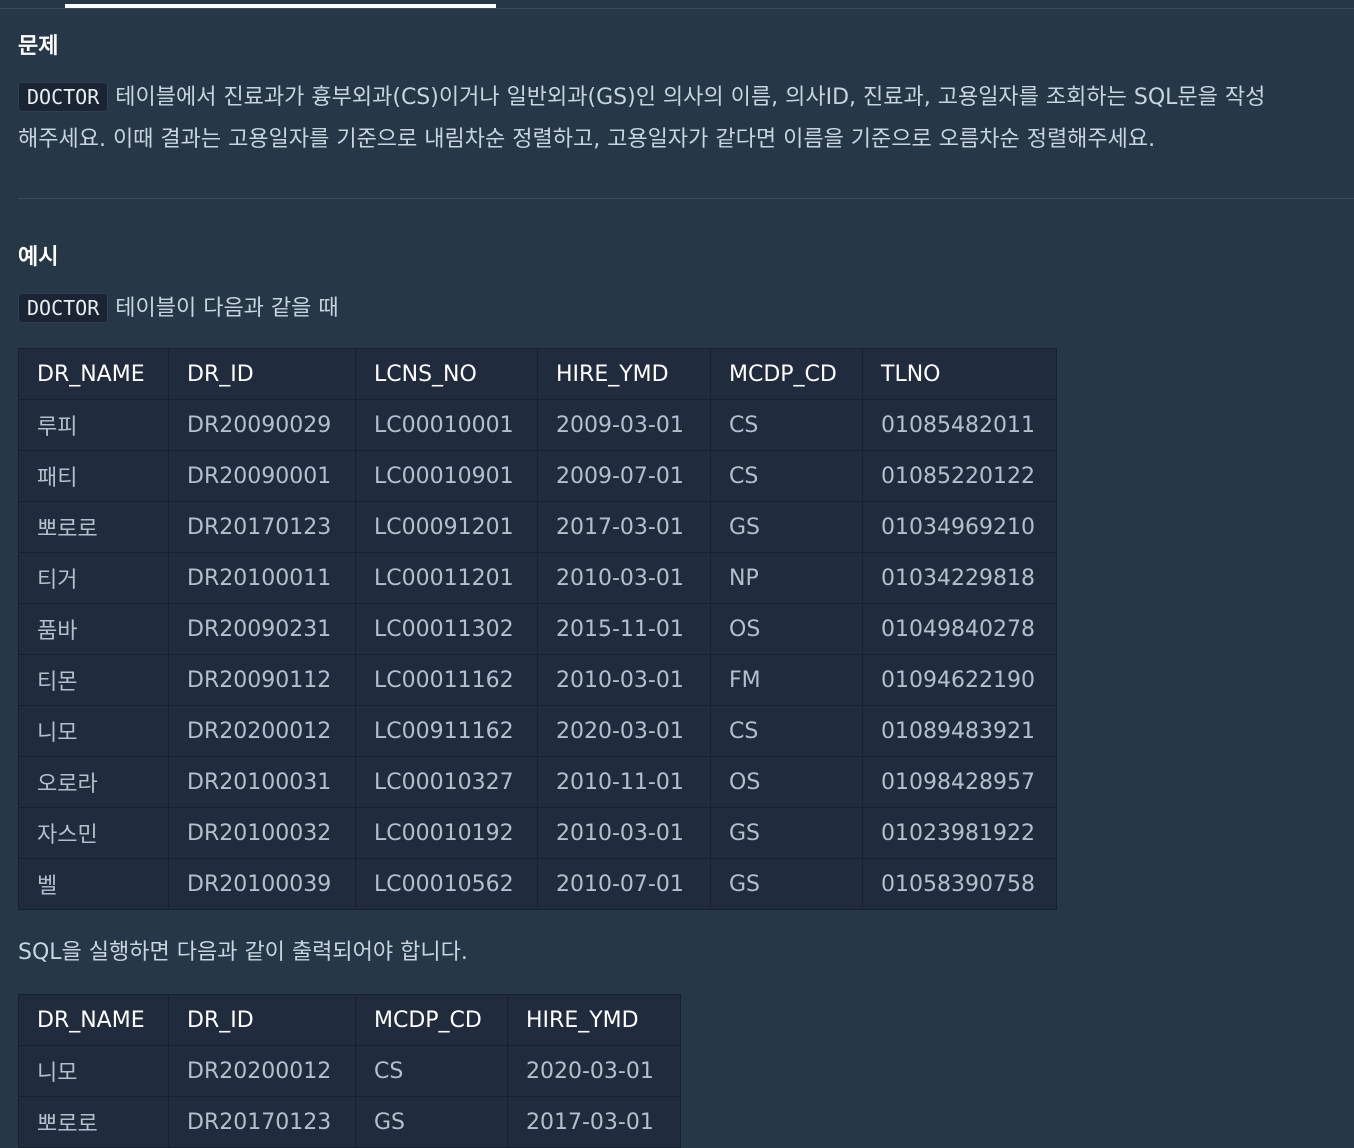 The width and height of the screenshot is (1354, 1148). What do you see at coordinates (262, 476) in the screenshot?
I see `table-cell: DR20090001` at bounding box center [262, 476].